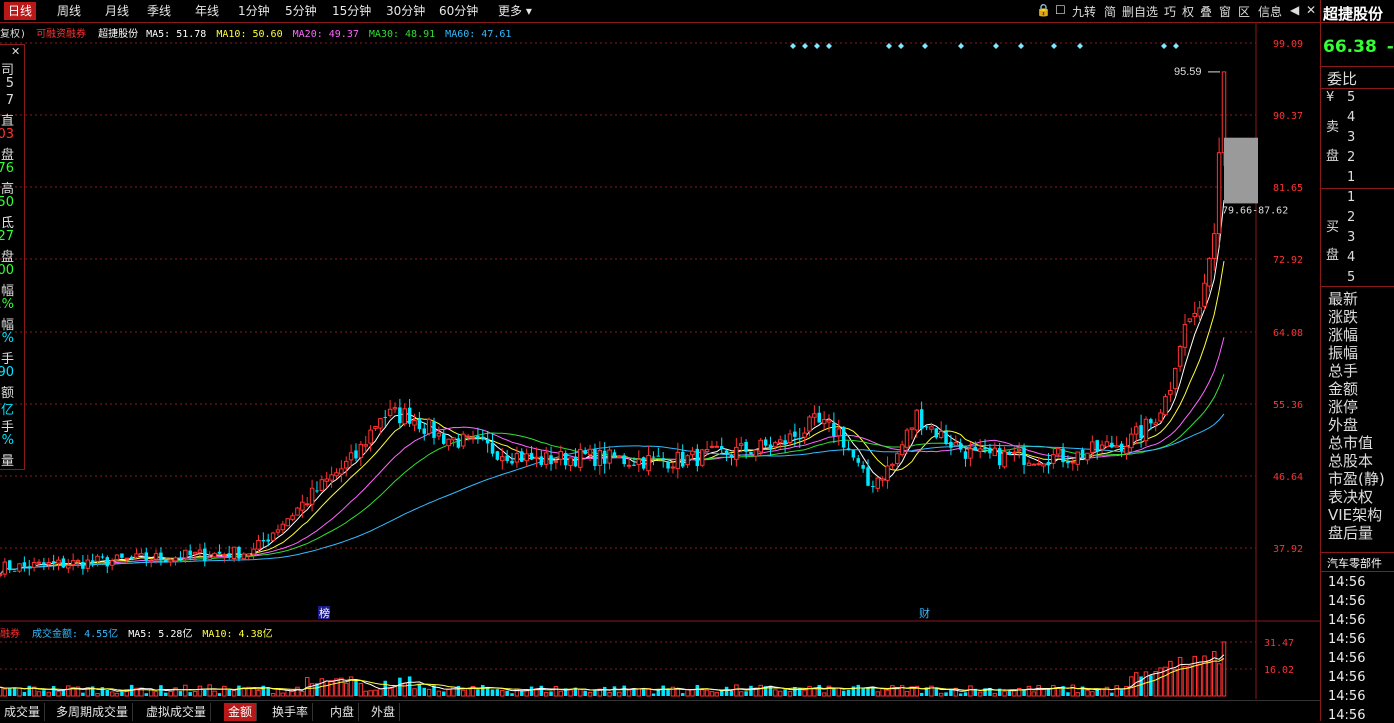 The height and width of the screenshot is (723, 1394). Describe the element at coordinates (1351, 157) in the screenshot. I see `sell-level-2: 2` at that location.